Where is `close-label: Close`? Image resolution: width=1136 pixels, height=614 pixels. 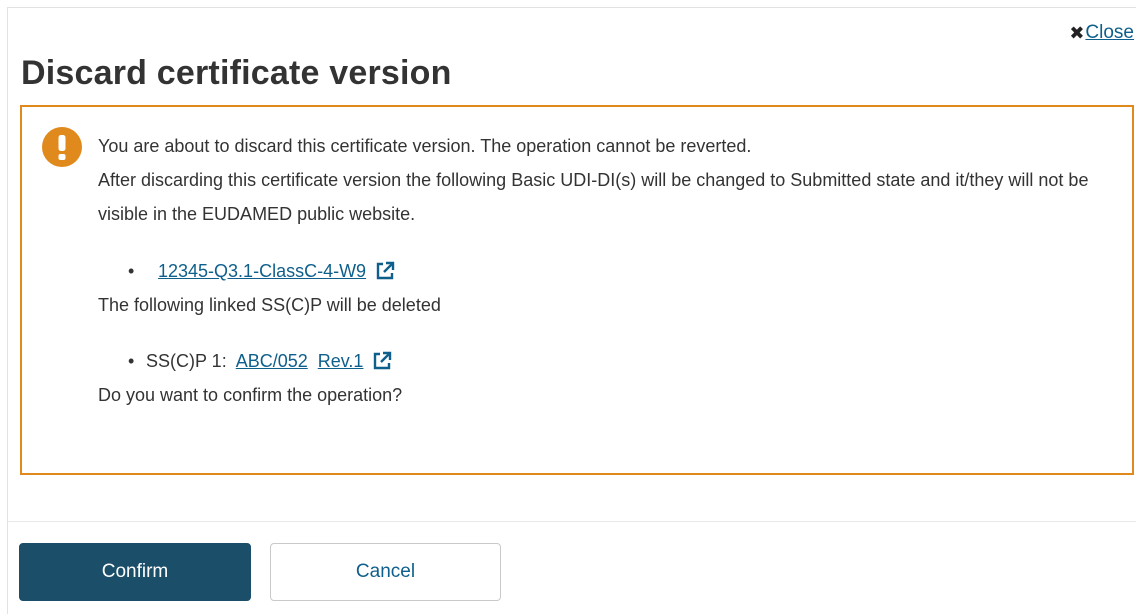
close-label: Close is located at coordinates (1109, 32).